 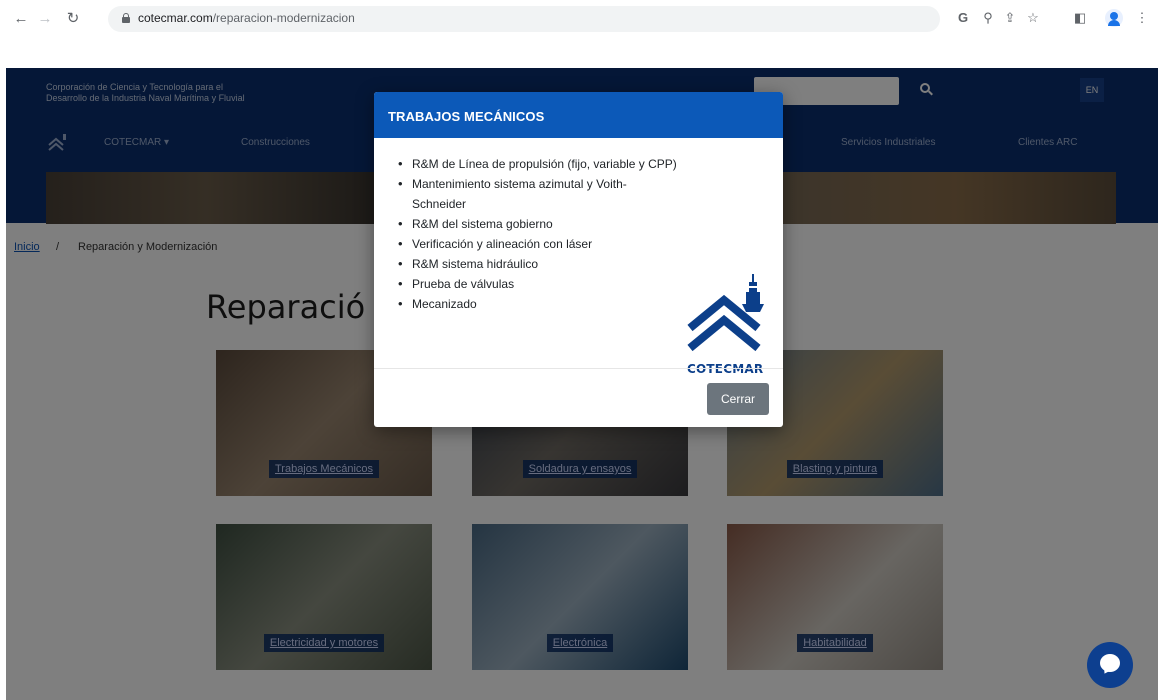 I want to click on close-button: Cerrar, so click(x=738, y=399).